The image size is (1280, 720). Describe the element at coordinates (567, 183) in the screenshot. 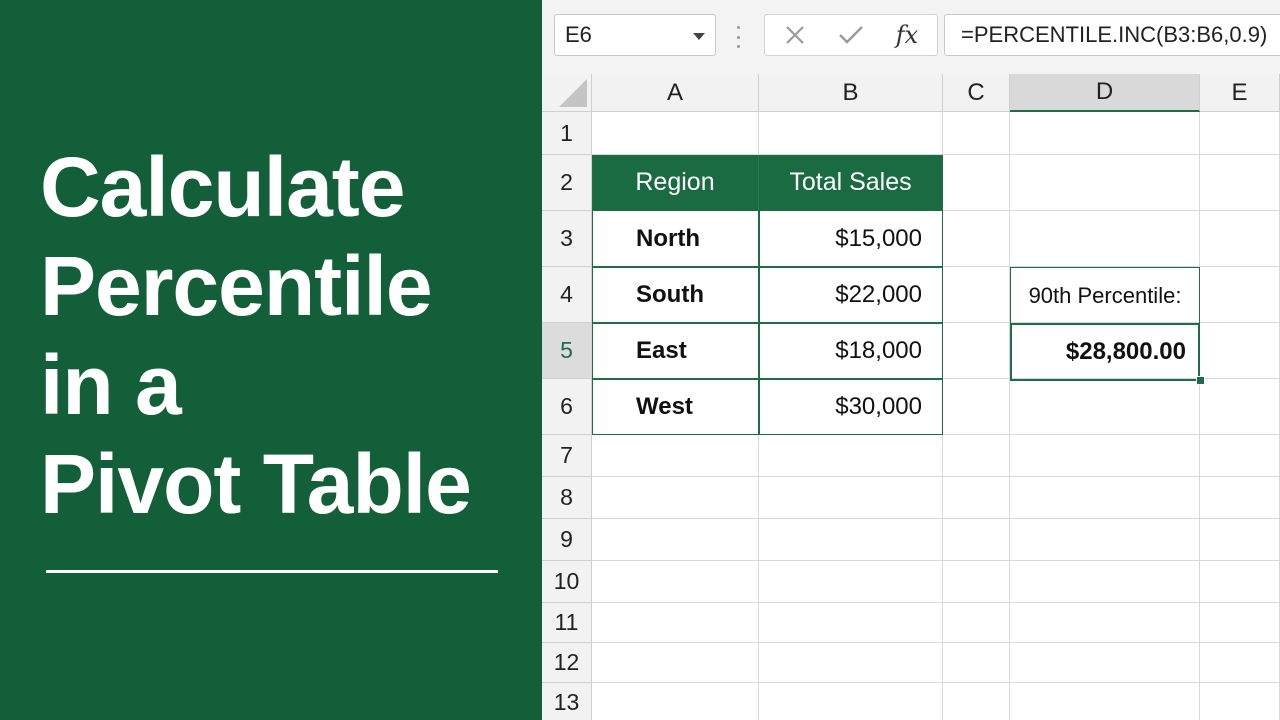

I see `row-header-2: 2` at that location.